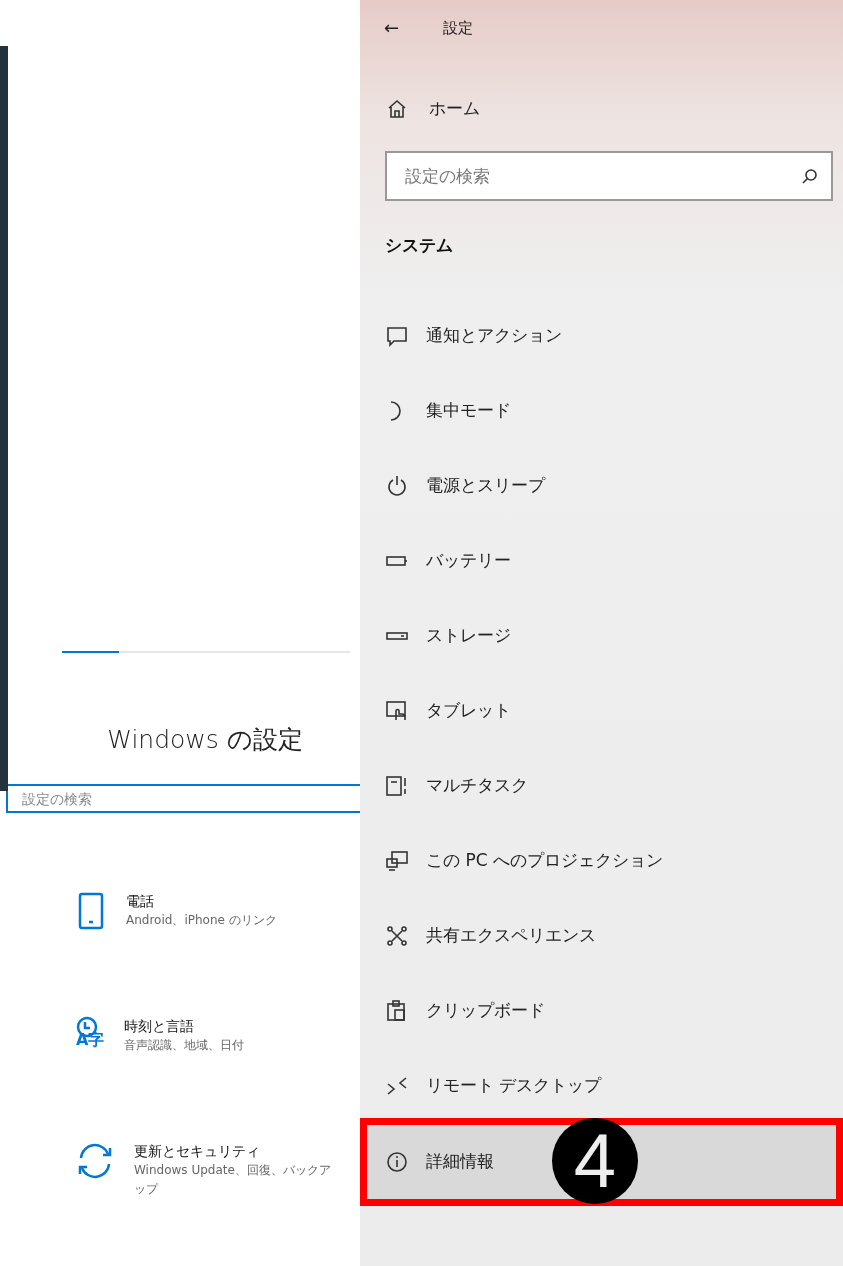  What do you see at coordinates (601, 561) in the screenshot?
I see `menu-item: バッテリー` at bounding box center [601, 561].